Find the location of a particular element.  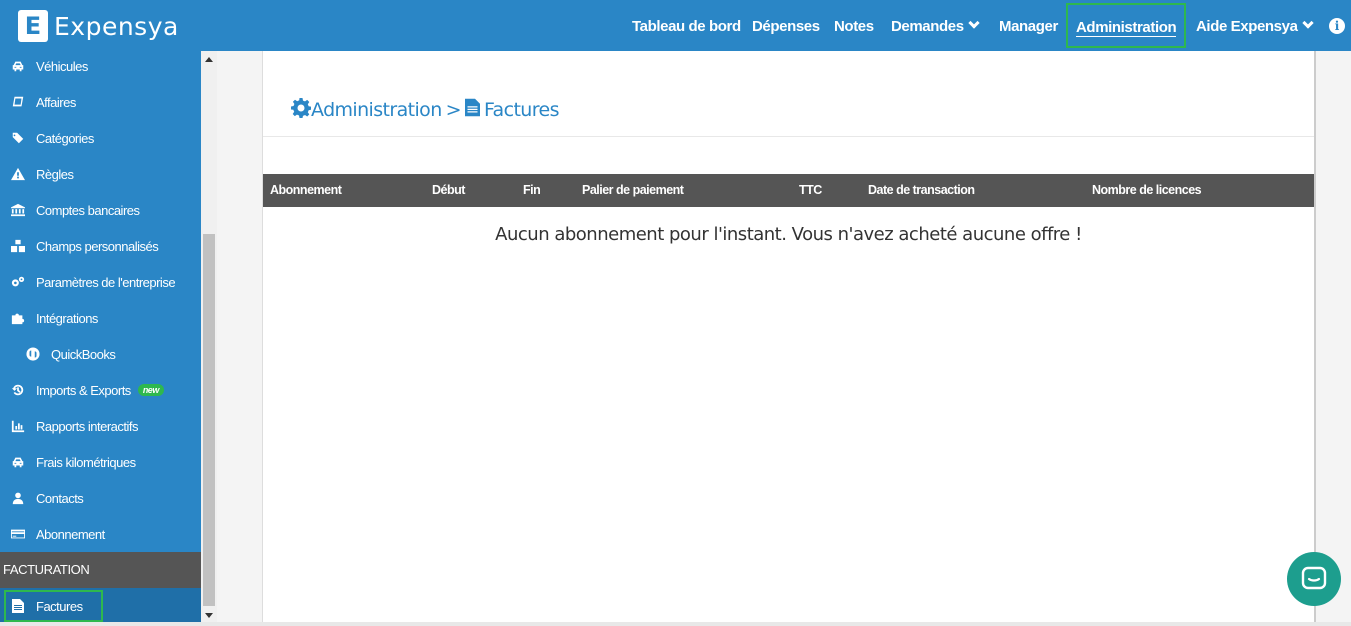

book-icon is located at coordinates (18, 102).